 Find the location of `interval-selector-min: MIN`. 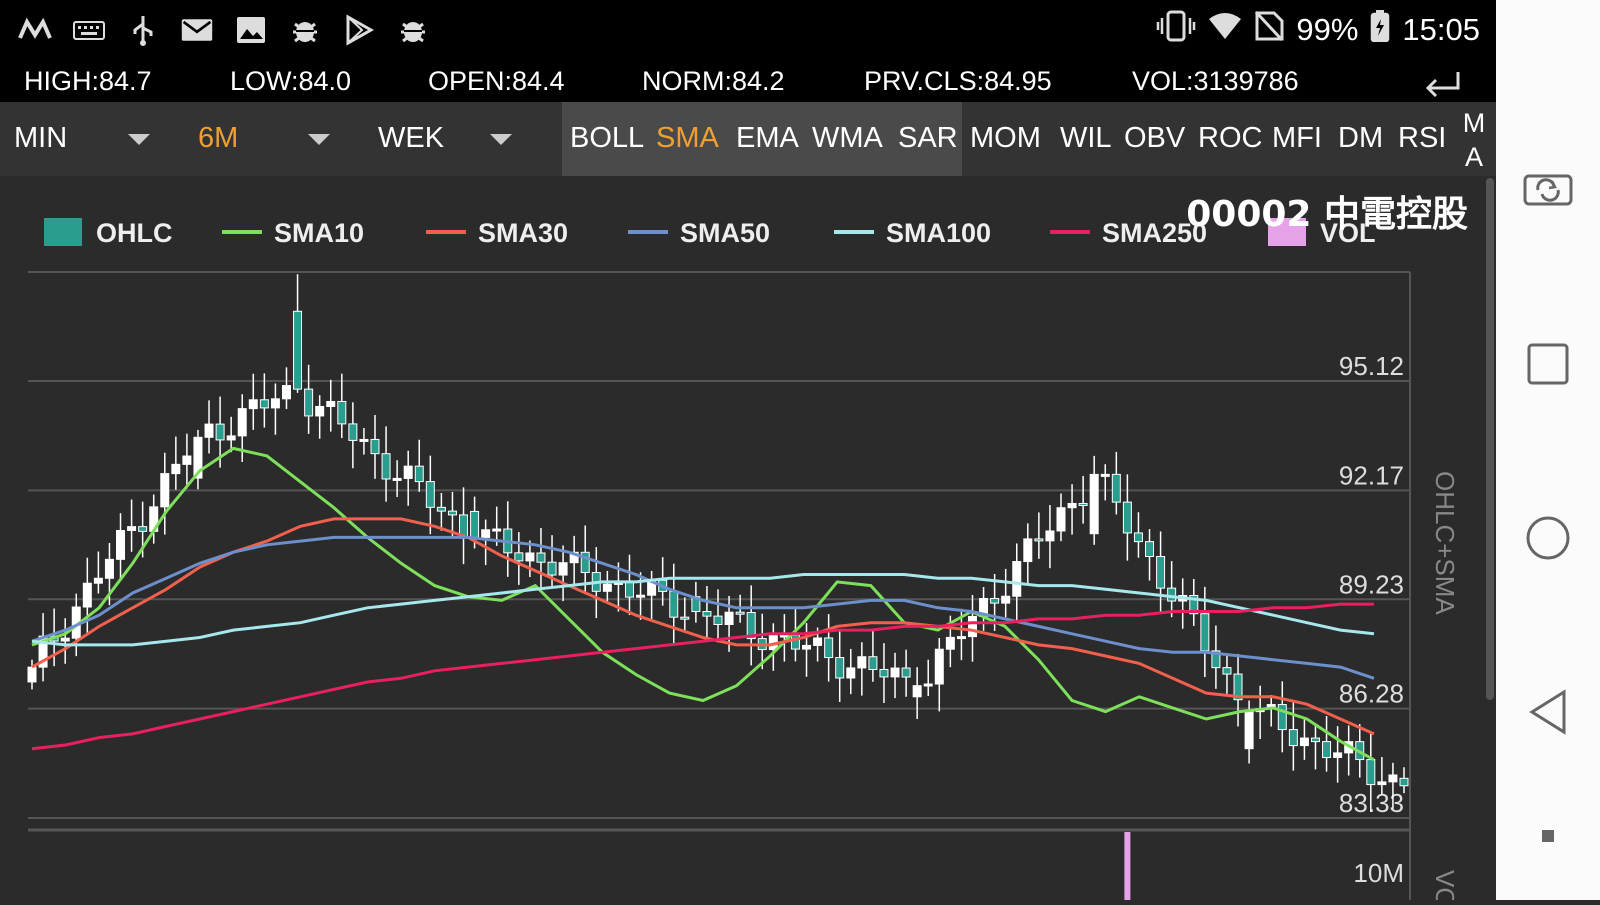

interval-selector-min: MIN is located at coordinates (40, 138).